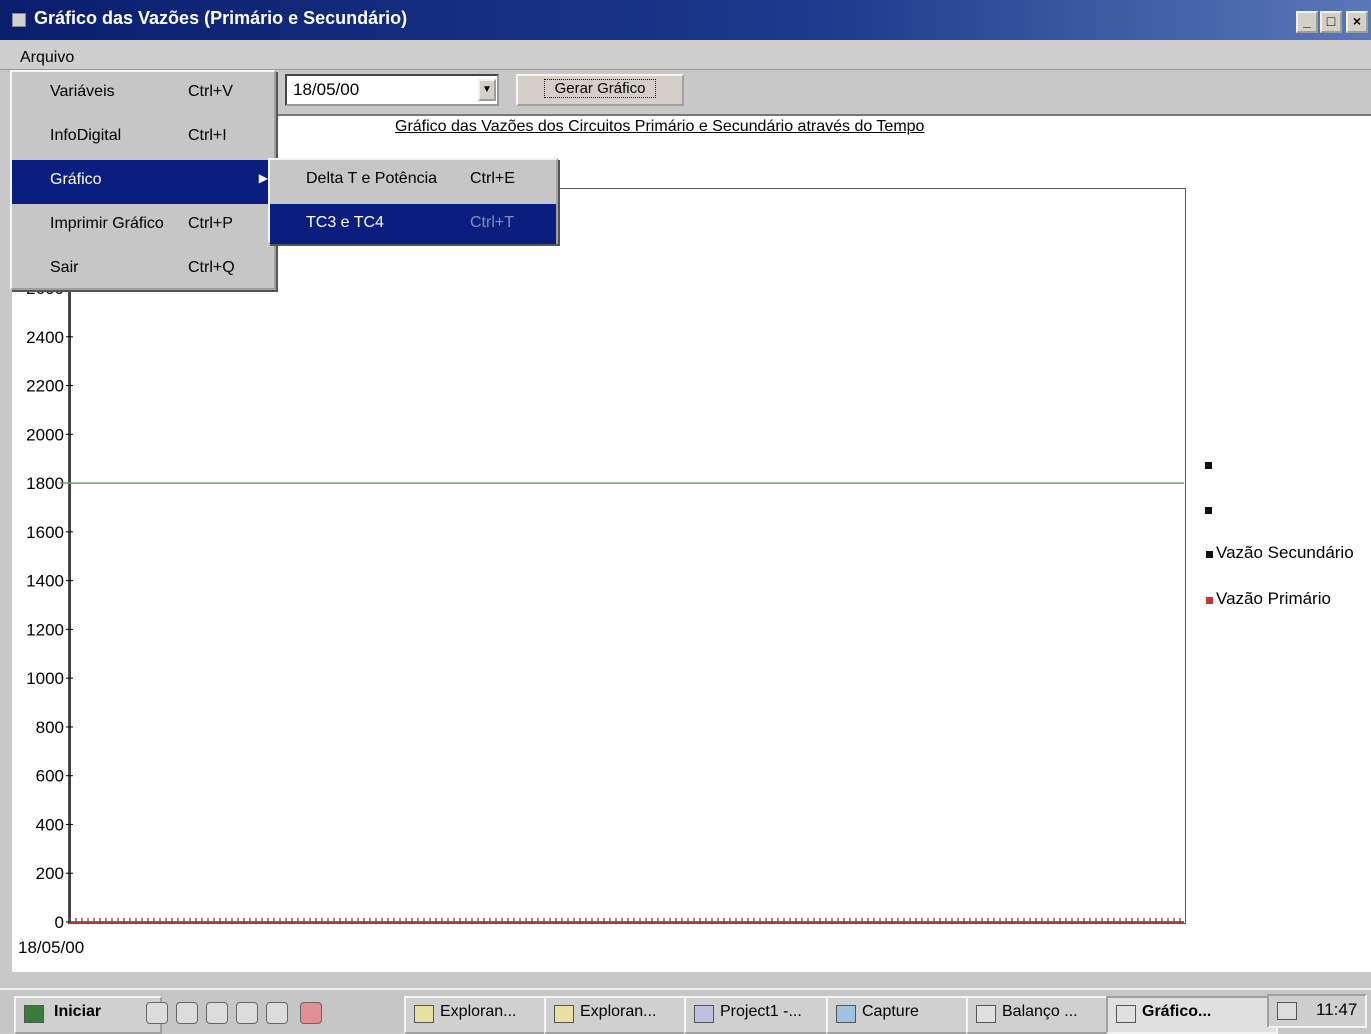 Image resolution: width=1371 pixels, height=1034 pixels. What do you see at coordinates (372, 178) in the screenshot?
I see `submenu-item-label: Delta T e Potência` at bounding box center [372, 178].